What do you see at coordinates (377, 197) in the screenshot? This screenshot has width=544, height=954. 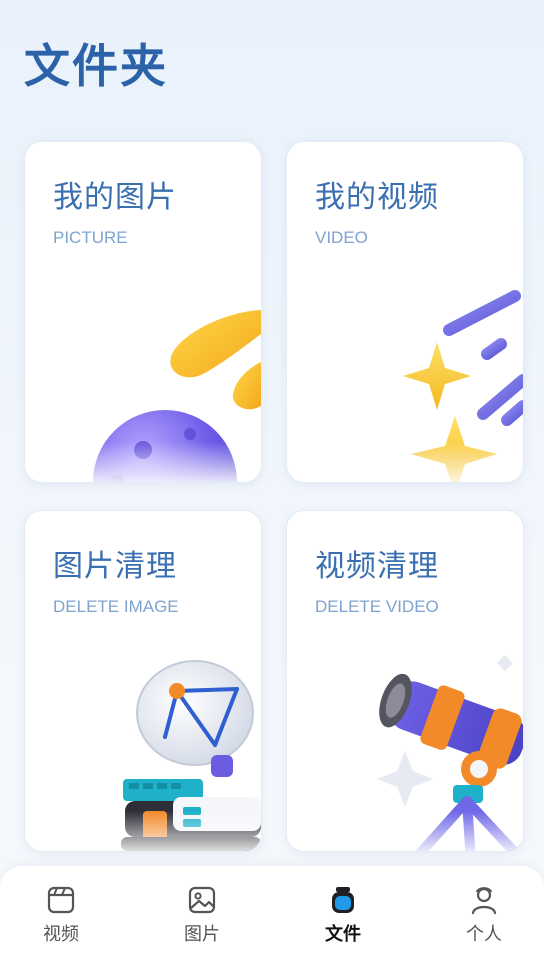 I see `card-title: 我的视频` at bounding box center [377, 197].